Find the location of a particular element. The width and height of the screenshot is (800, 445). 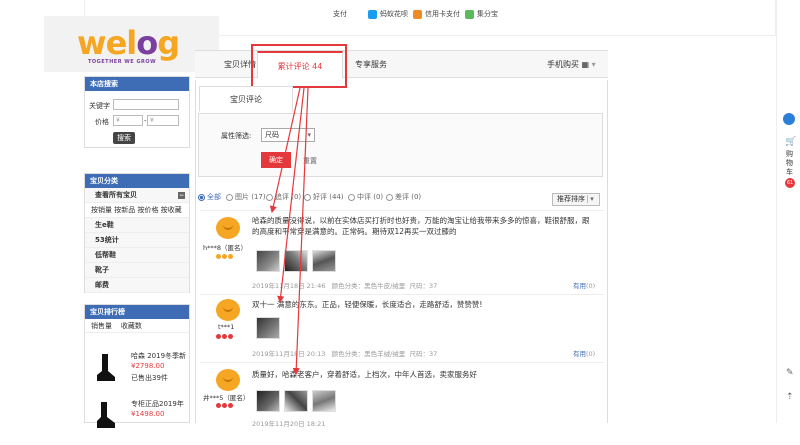

view-all-items: 查看所有宝贝 − is located at coordinates (137, 195).